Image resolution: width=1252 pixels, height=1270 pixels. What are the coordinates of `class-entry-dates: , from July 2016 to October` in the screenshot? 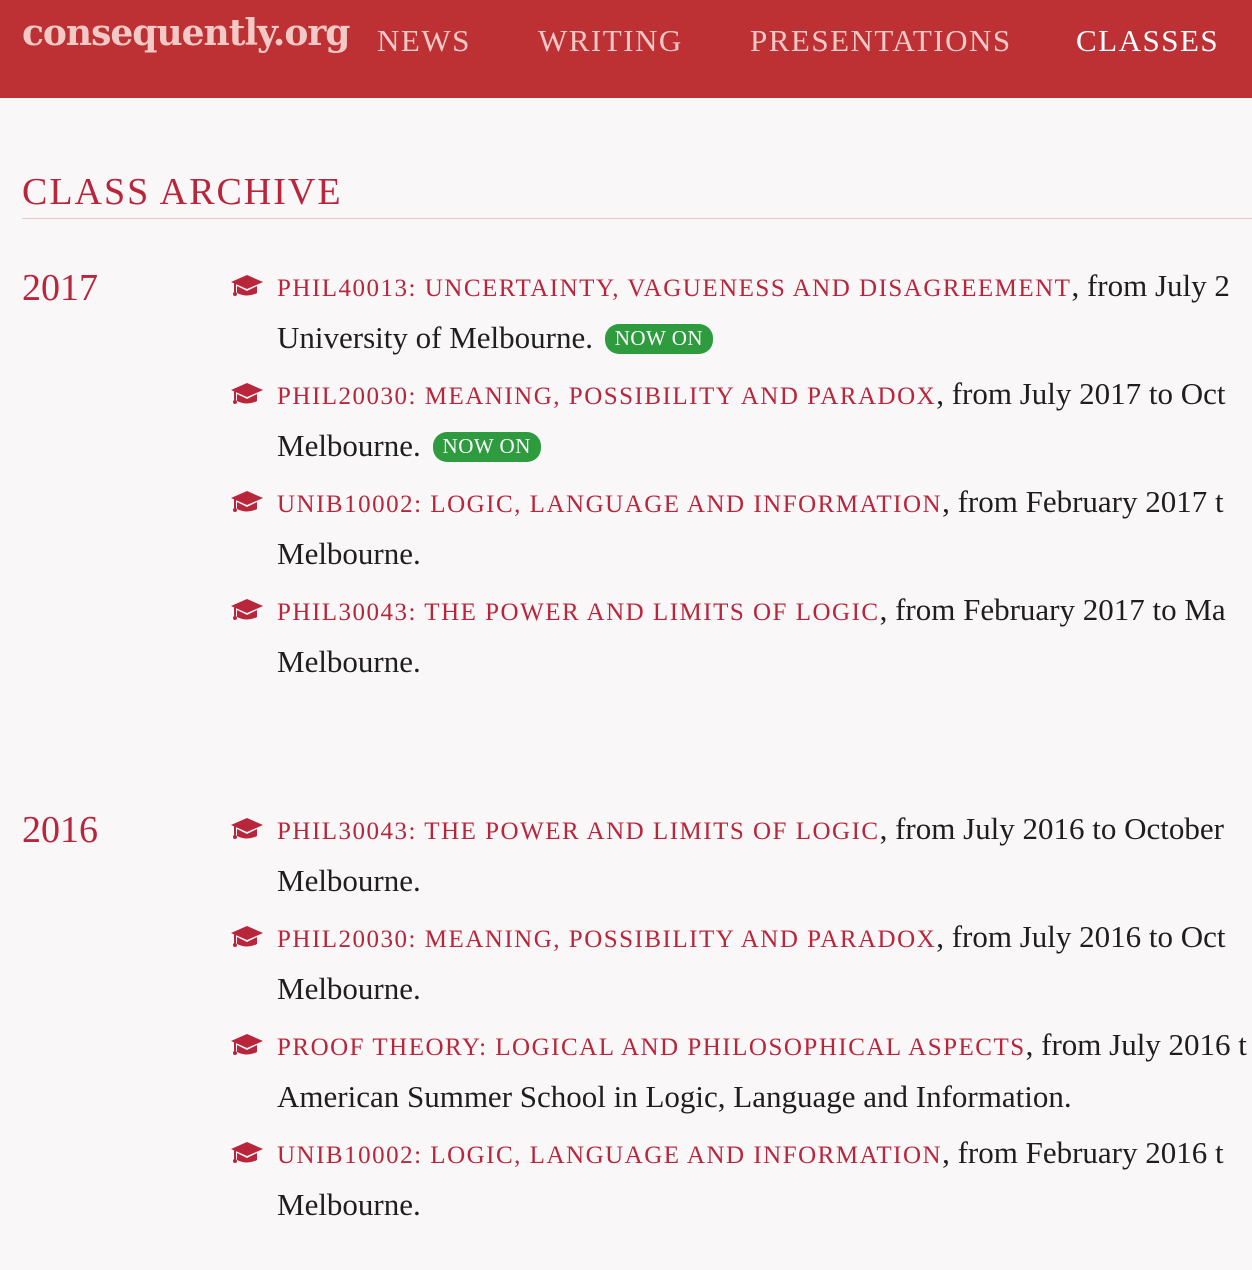 It's located at (1051, 828).